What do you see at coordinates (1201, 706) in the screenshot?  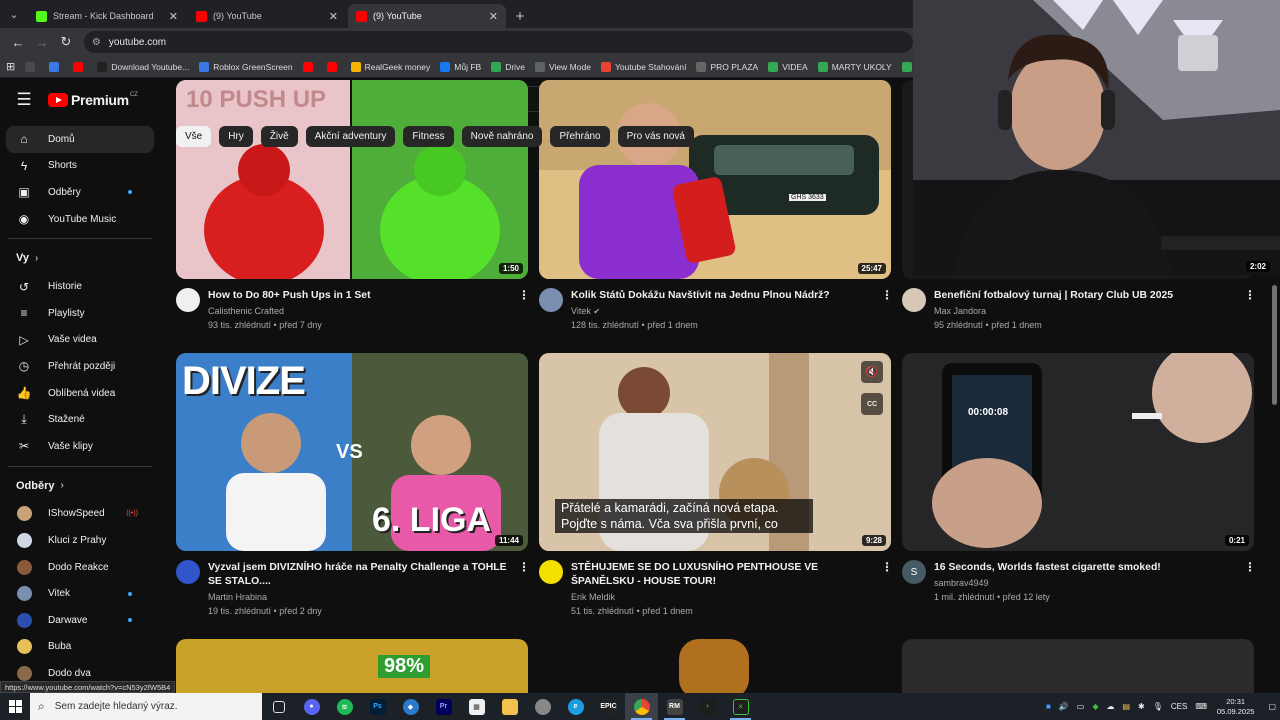 I see `input-method-icon: ⌨` at bounding box center [1201, 706].